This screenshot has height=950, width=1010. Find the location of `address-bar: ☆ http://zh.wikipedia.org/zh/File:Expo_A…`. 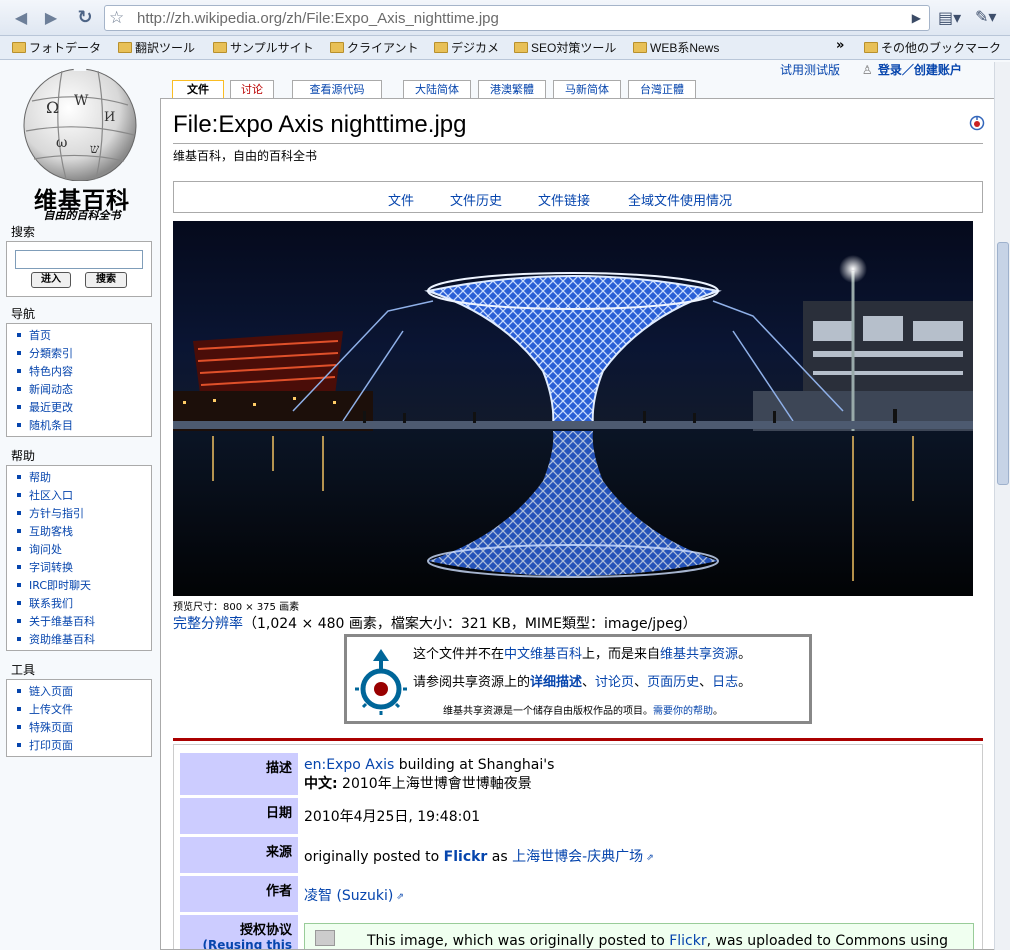

address-bar: ☆ http://zh.wikipedia.org/zh/File:Expo_A… is located at coordinates (517, 18).